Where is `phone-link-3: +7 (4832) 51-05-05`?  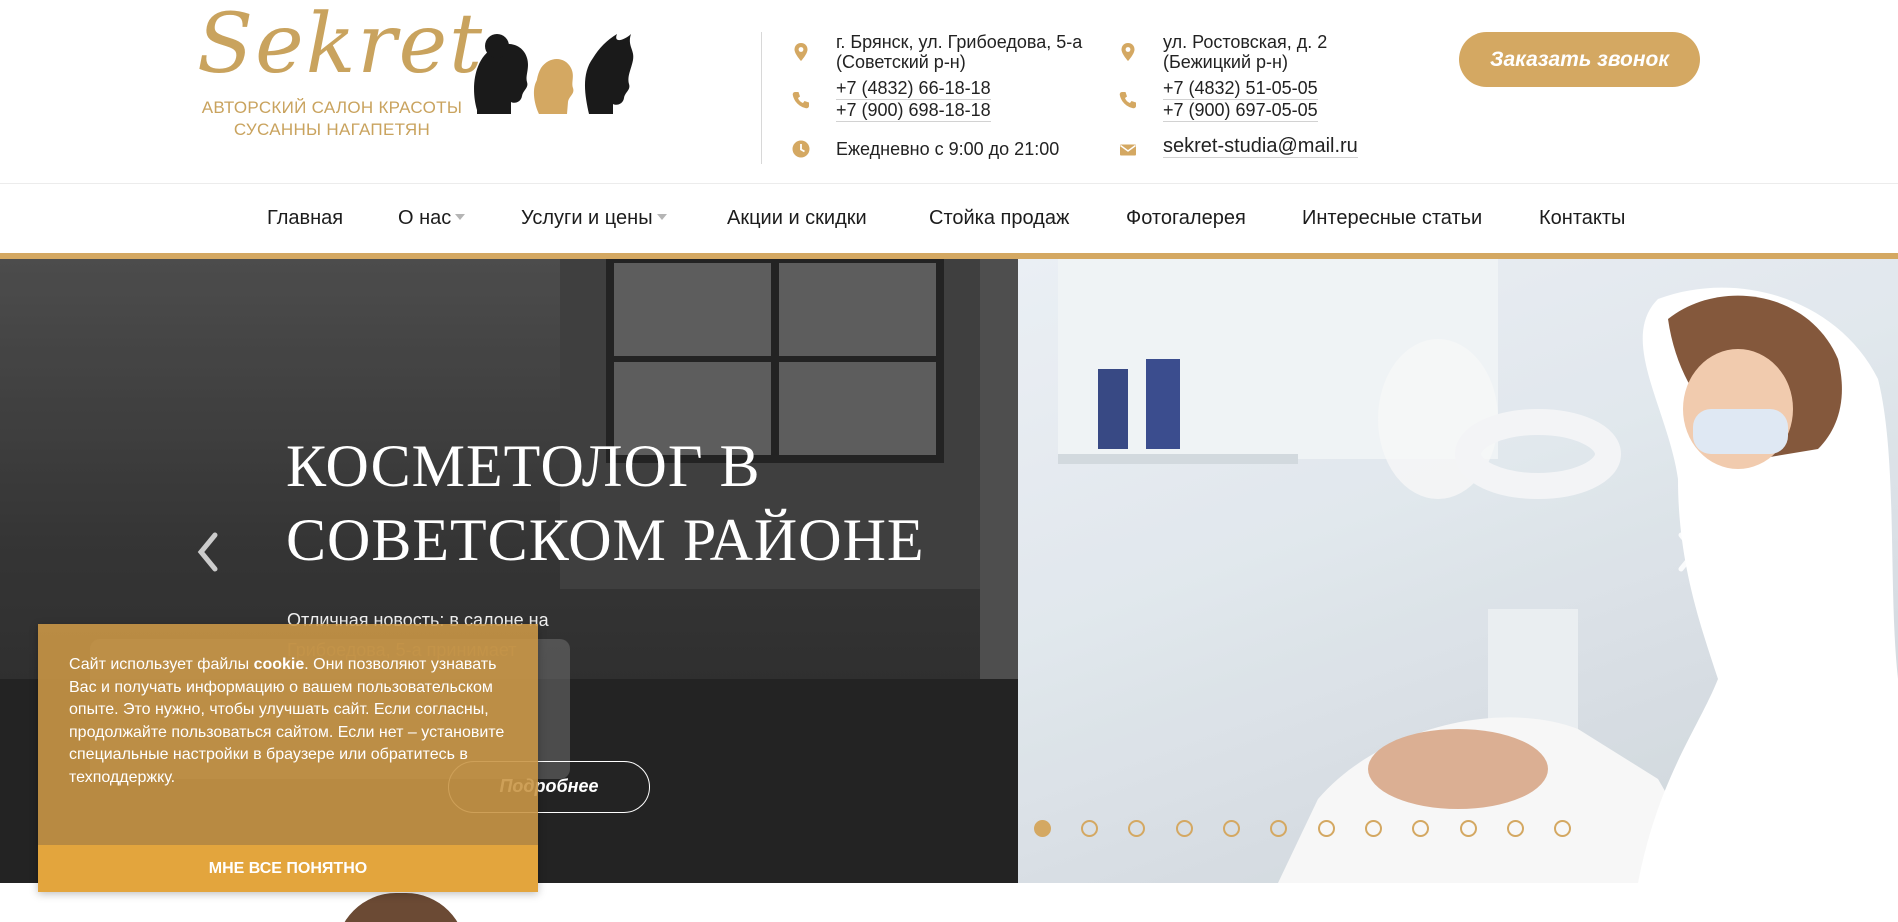
phone-link-3: +7 (4832) 51-05-05 is located at coordinates (1240, 89).